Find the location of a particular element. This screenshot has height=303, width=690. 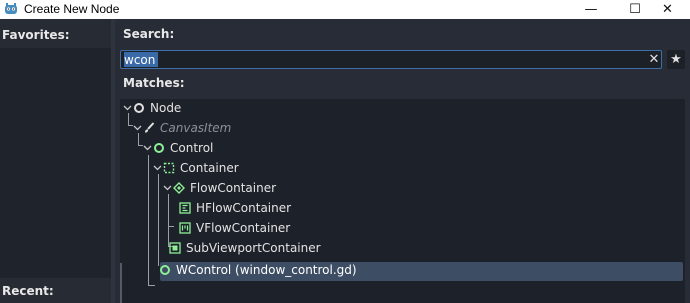

favorite-star-icon: ★ is located at coordinates (676, 59).